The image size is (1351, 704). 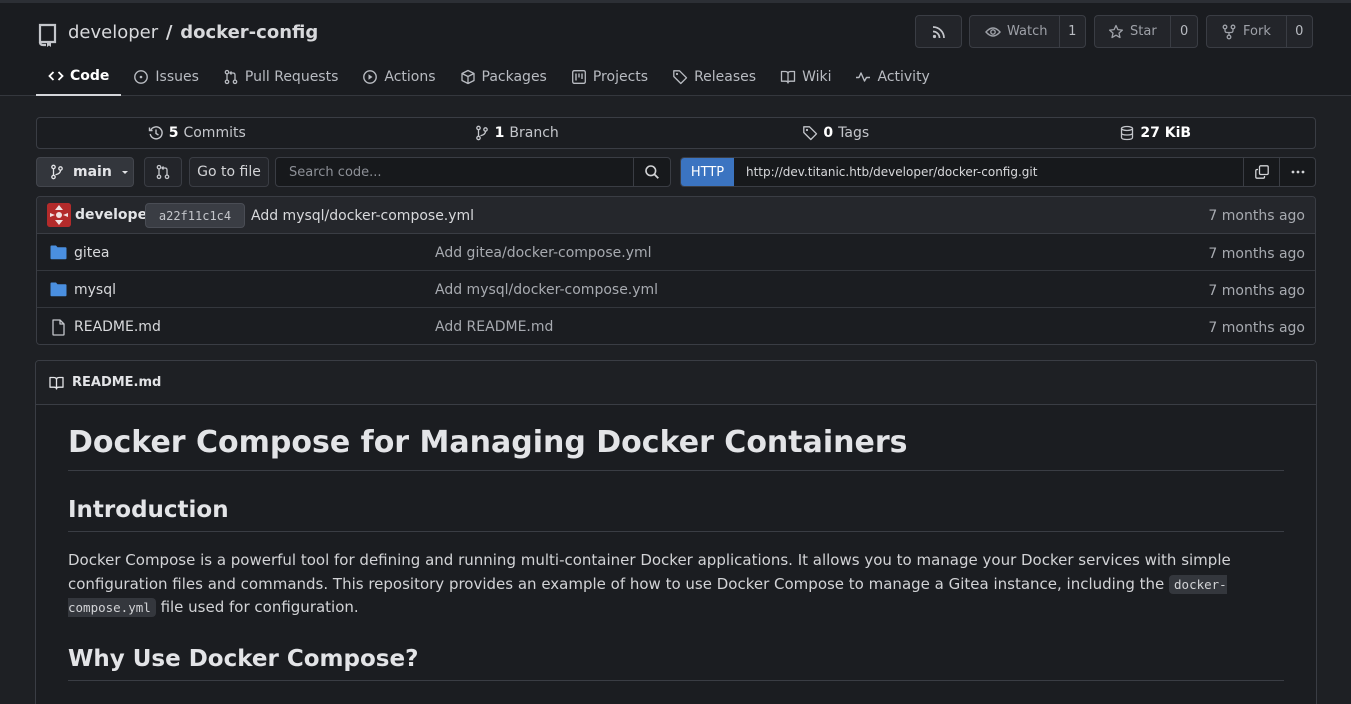 I want to click on tab-pull-requests: Pull Requests, so click(x=280, y=77).